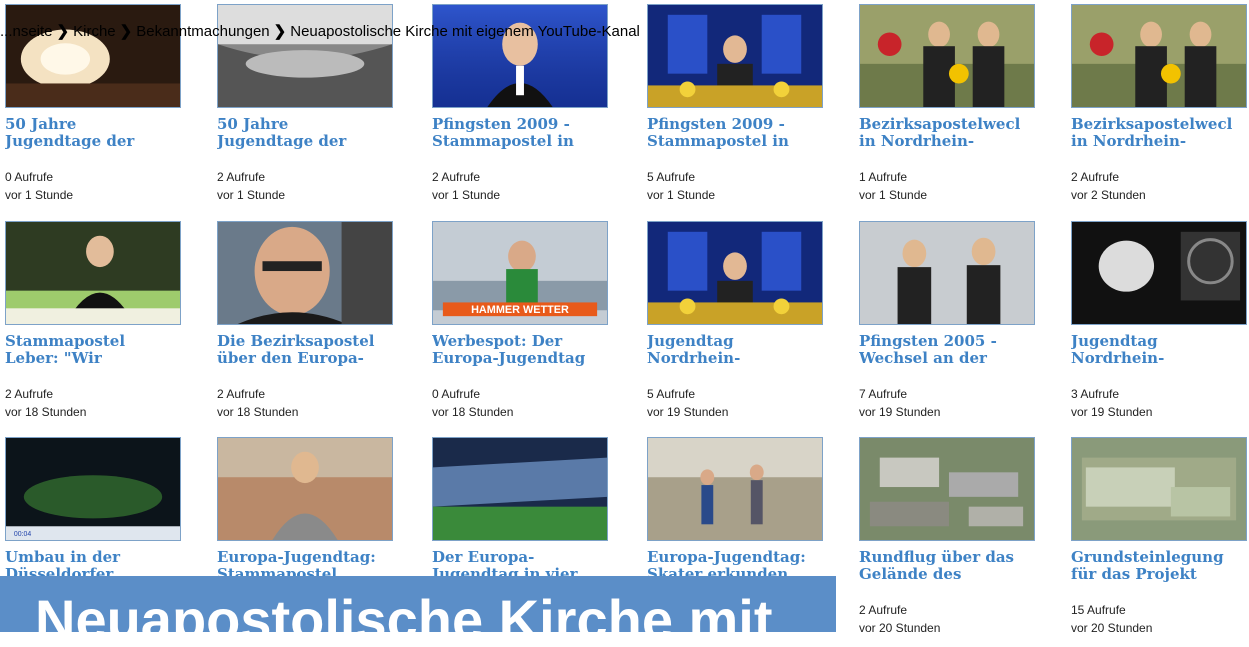 Image resolution: width=1249 pixels, height=647 pixels. I want to click on video-title-line1: Europa-Jugendtag:, so click(726, 557).